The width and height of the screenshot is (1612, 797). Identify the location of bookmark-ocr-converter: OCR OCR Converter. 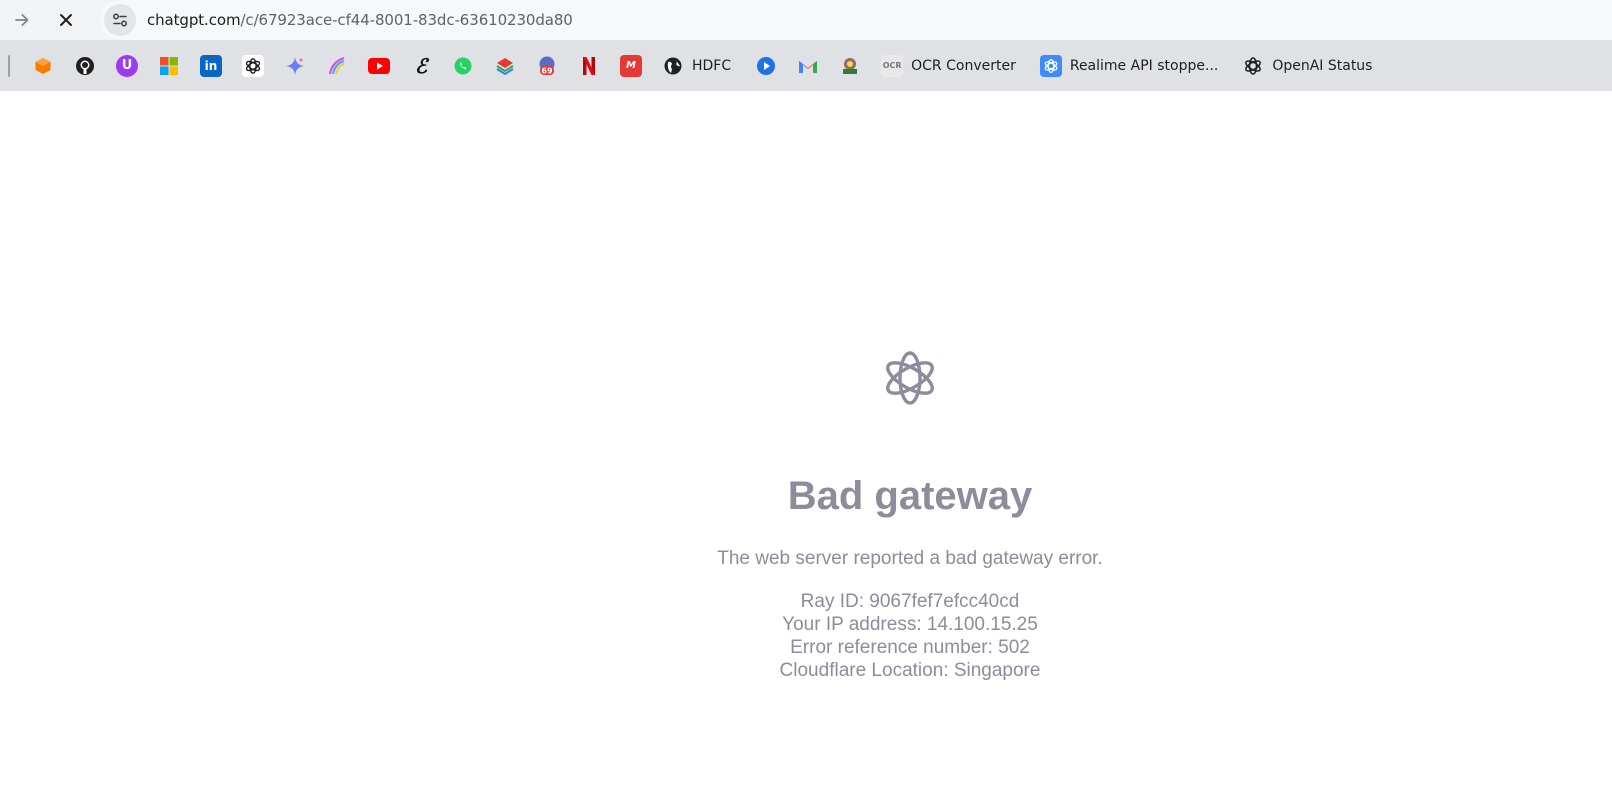
(950, 66).